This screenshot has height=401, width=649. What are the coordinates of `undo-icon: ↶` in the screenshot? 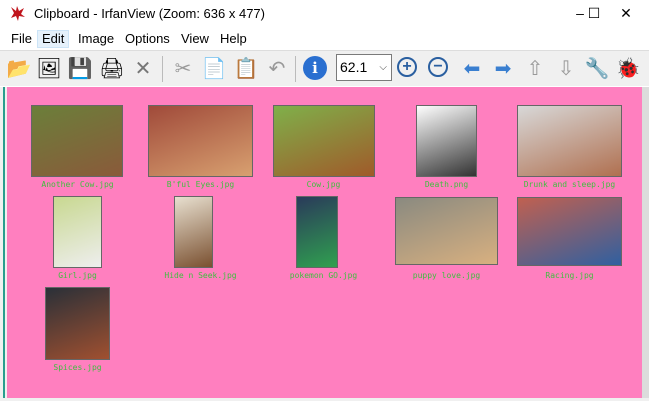 It's located at (277, 68).